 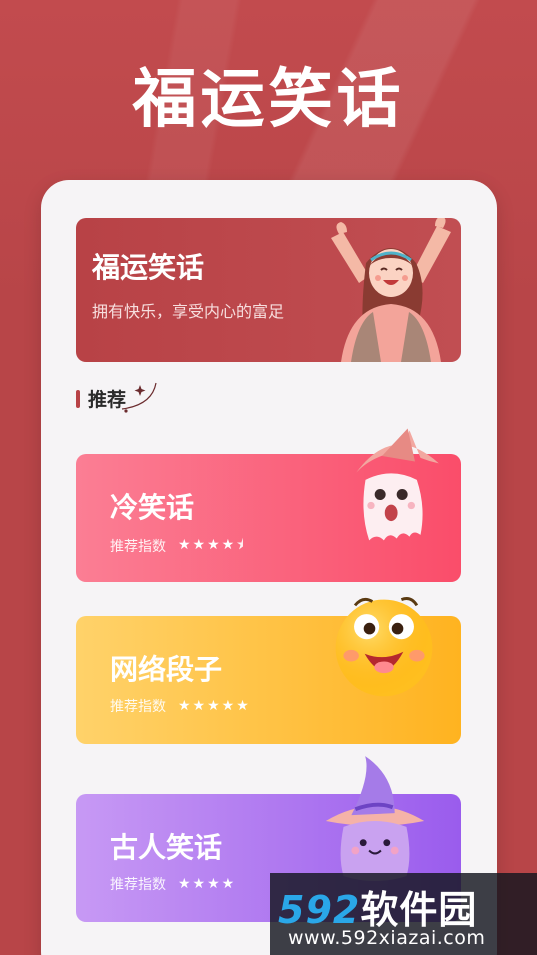 I want to click on laughing-emoji-icon, so click(x=384, y=647).